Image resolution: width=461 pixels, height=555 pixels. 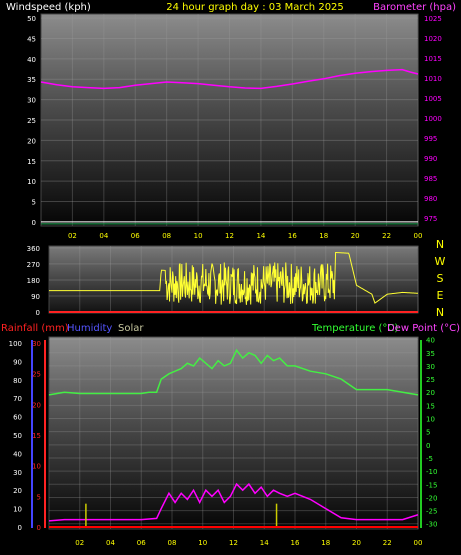 I want to click on compass-label: S, so click(x=440, y=278).